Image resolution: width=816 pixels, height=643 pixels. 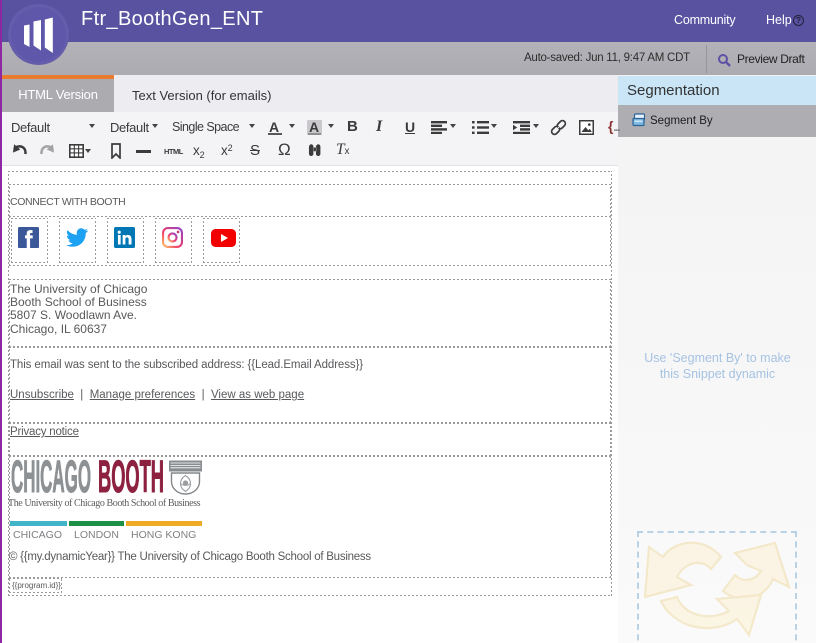 What do you see at coordinates (131, 477) in the screenshot?
I see `svg-text: BOOTH` at bounding box center [131, 477].